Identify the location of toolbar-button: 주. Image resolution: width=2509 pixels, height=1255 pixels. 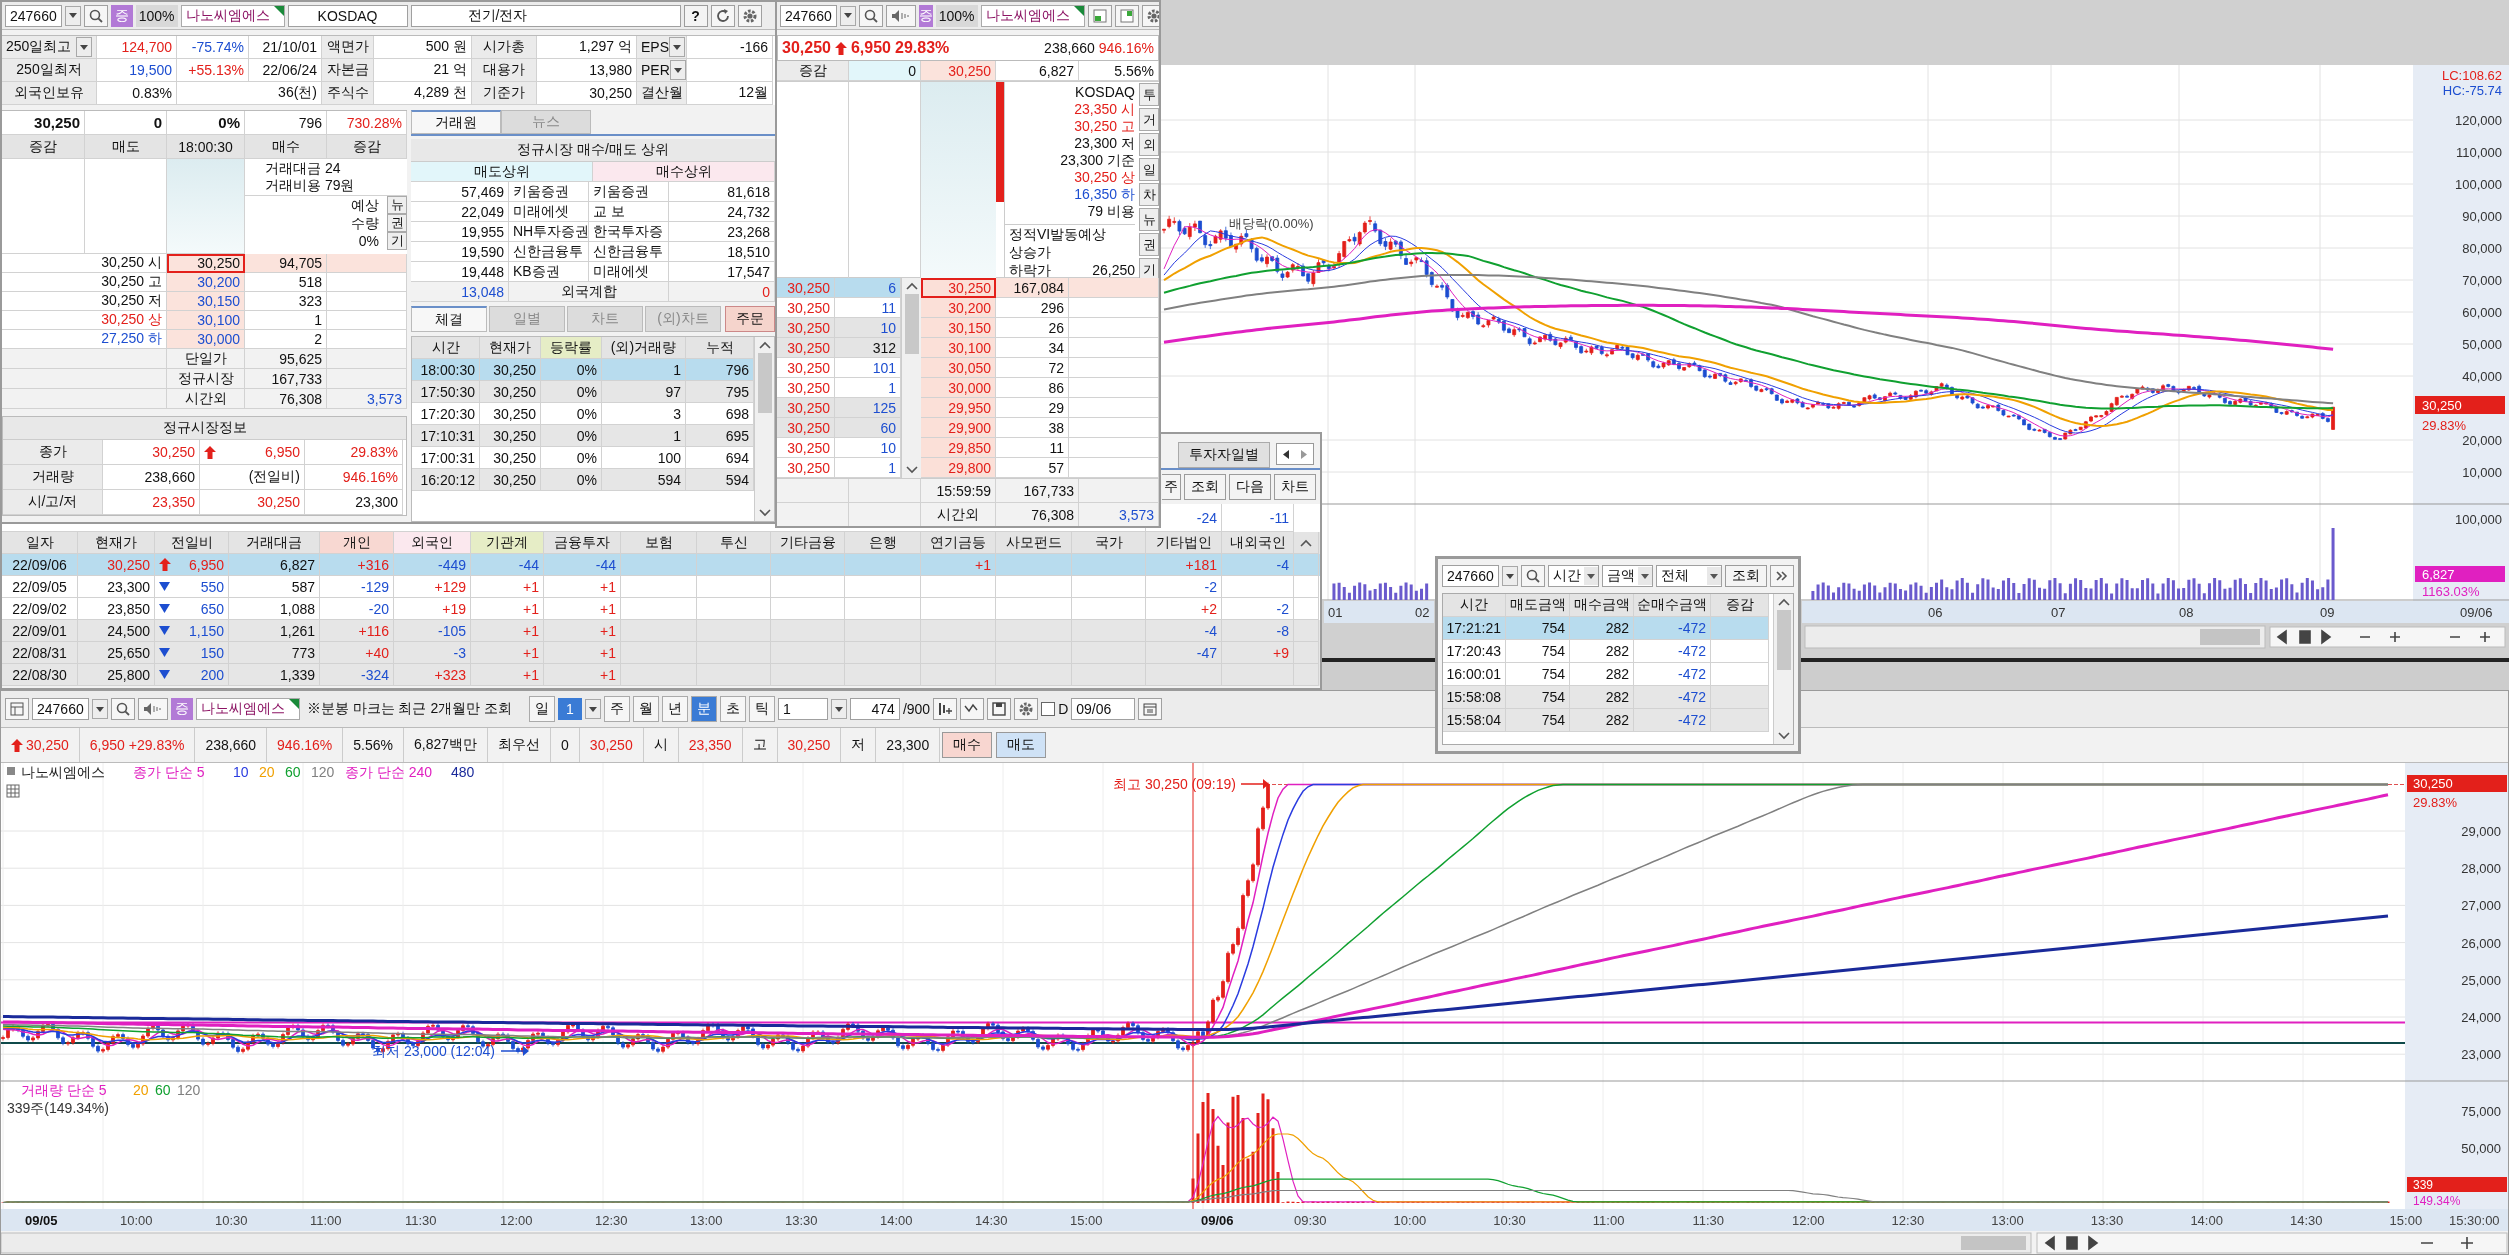
(1171, 487).